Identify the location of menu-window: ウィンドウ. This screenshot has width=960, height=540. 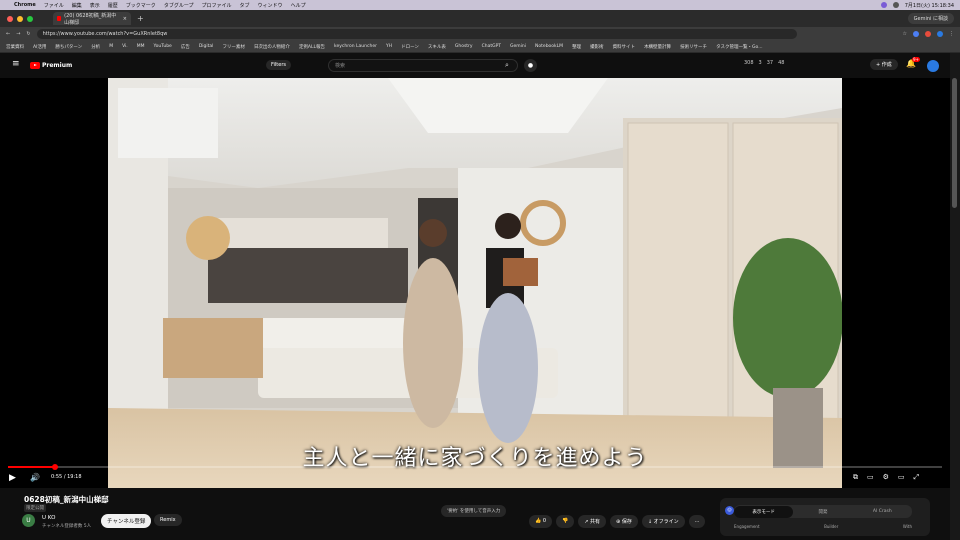
(270, 5).